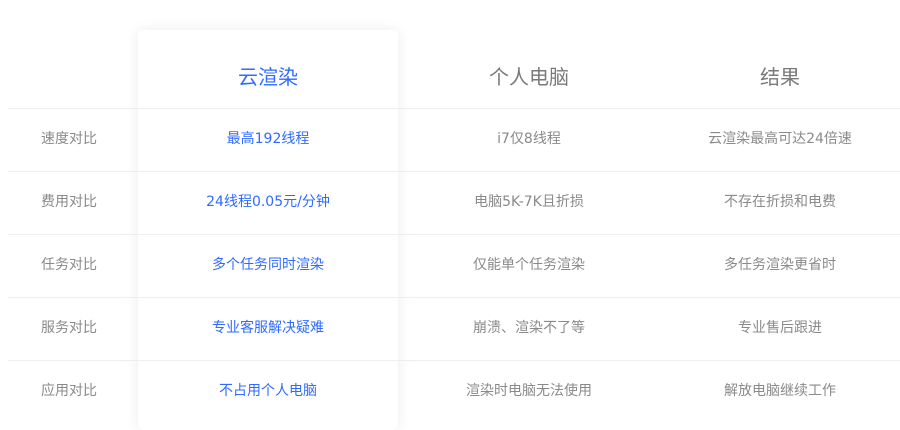 The width and height of the screenshot is (900, 430). What do you see at coordinates (268, 391) in the screenshot?
I see `cloud-value: 不占用个人电脑` at bounding box center [268, 391].